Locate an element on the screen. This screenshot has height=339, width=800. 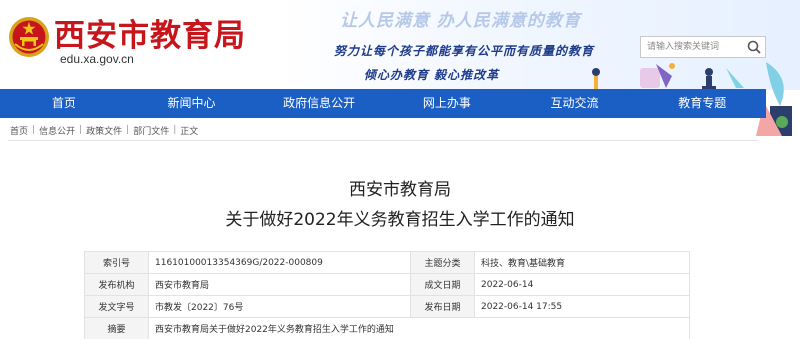
slogan-line-2: 倾心办教育 毅心推改革 is located at coordinates (432, 75).